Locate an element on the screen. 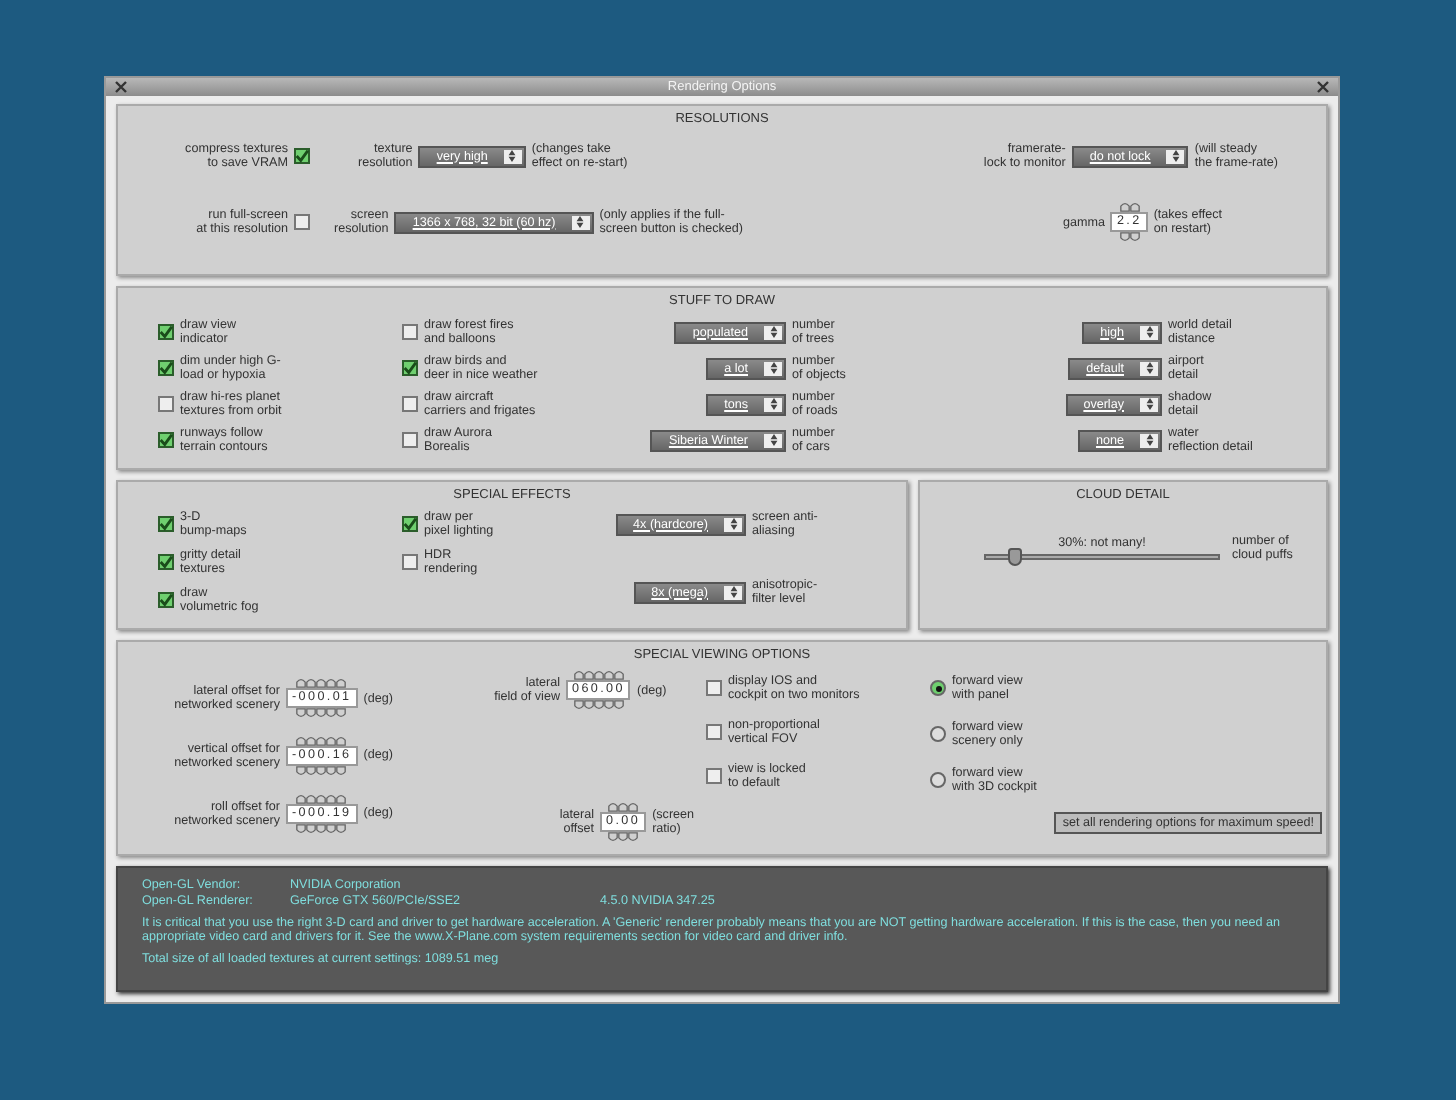  slider-thumb is located at coordinates (1014, 557).